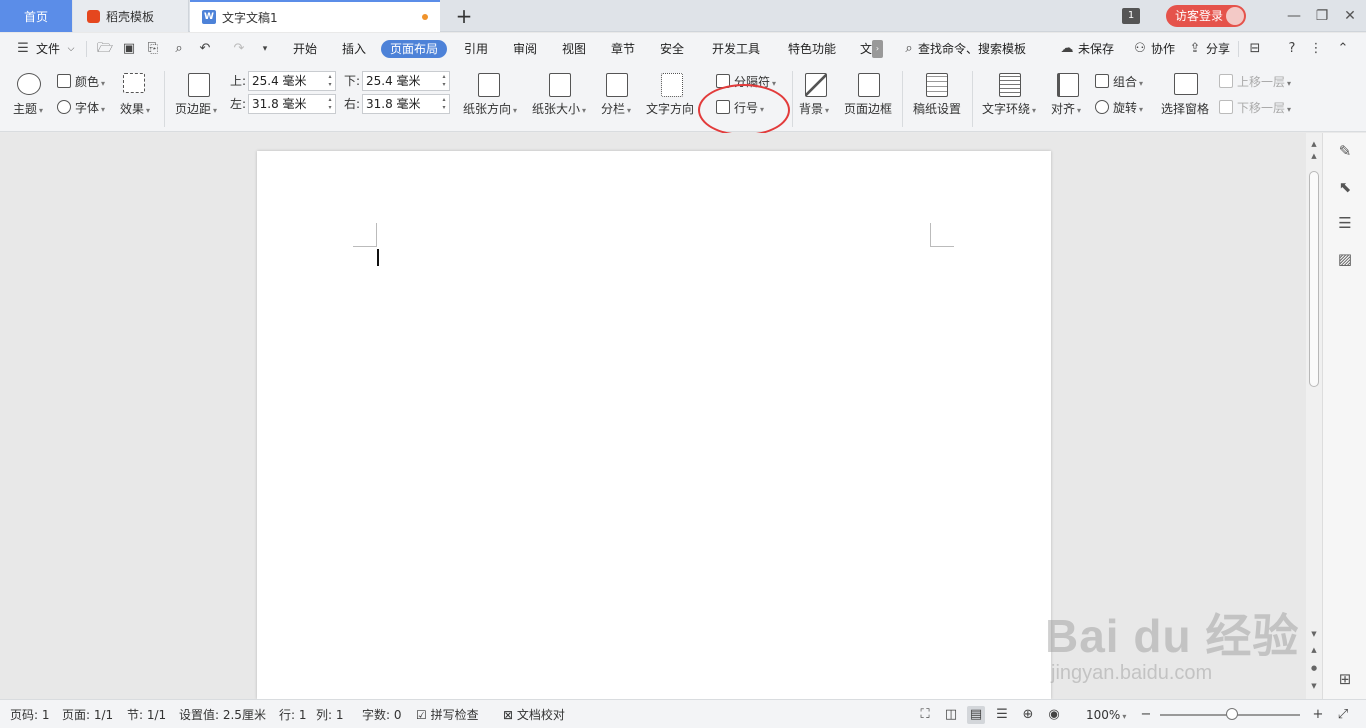 The image size is (1366, 728). What do you see at coordinates (534, 715) in the screenshot?
I see `proofread-button: ⊠ 文档校对` at bounding box center [534, 715].